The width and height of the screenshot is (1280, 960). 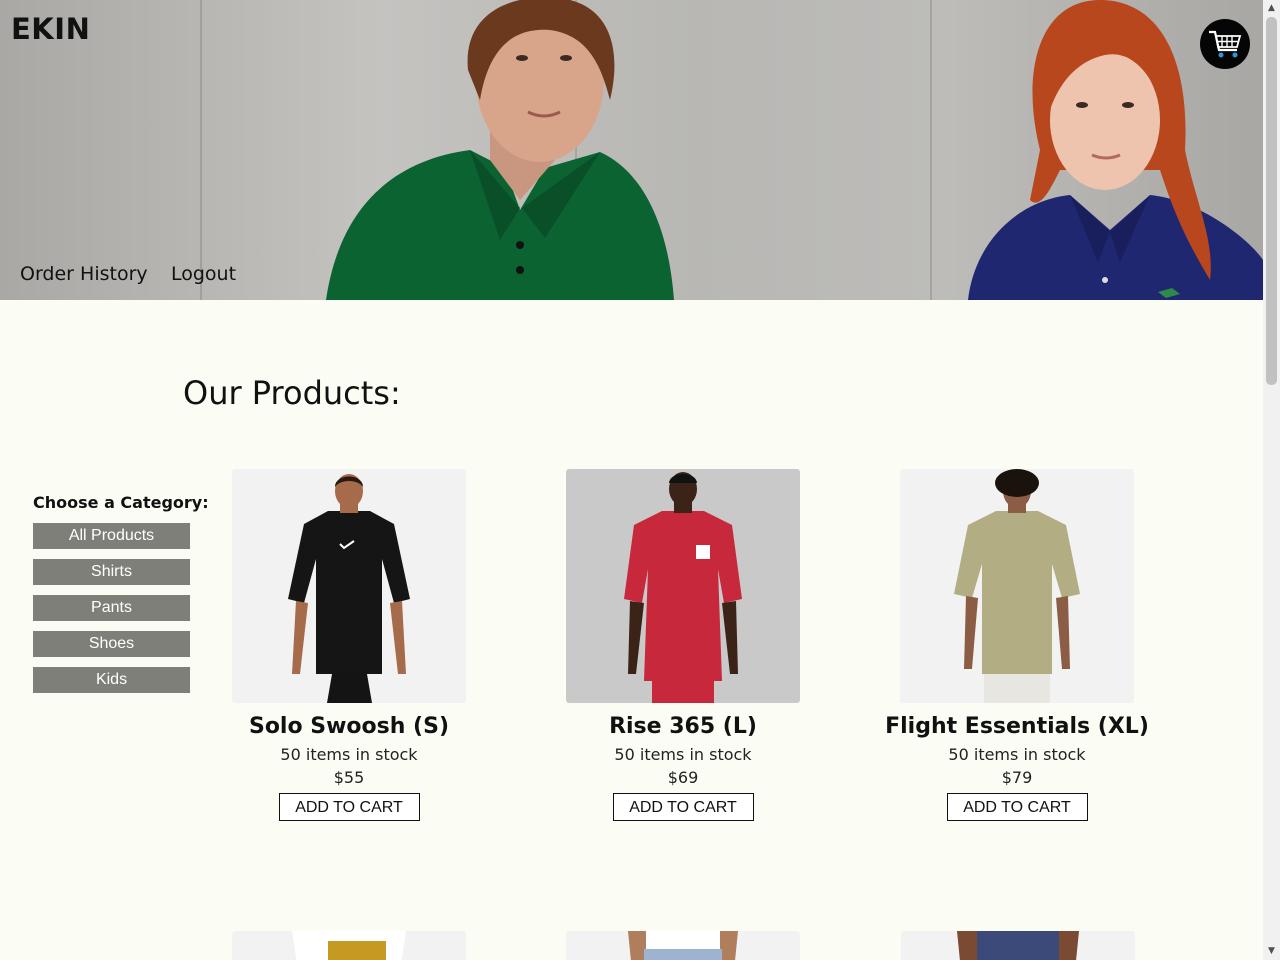 What do you see at coordinates (683, 726) in the screenshot?
I see `product-name: Rise 365 (L)` at bounding box center [683, 726].